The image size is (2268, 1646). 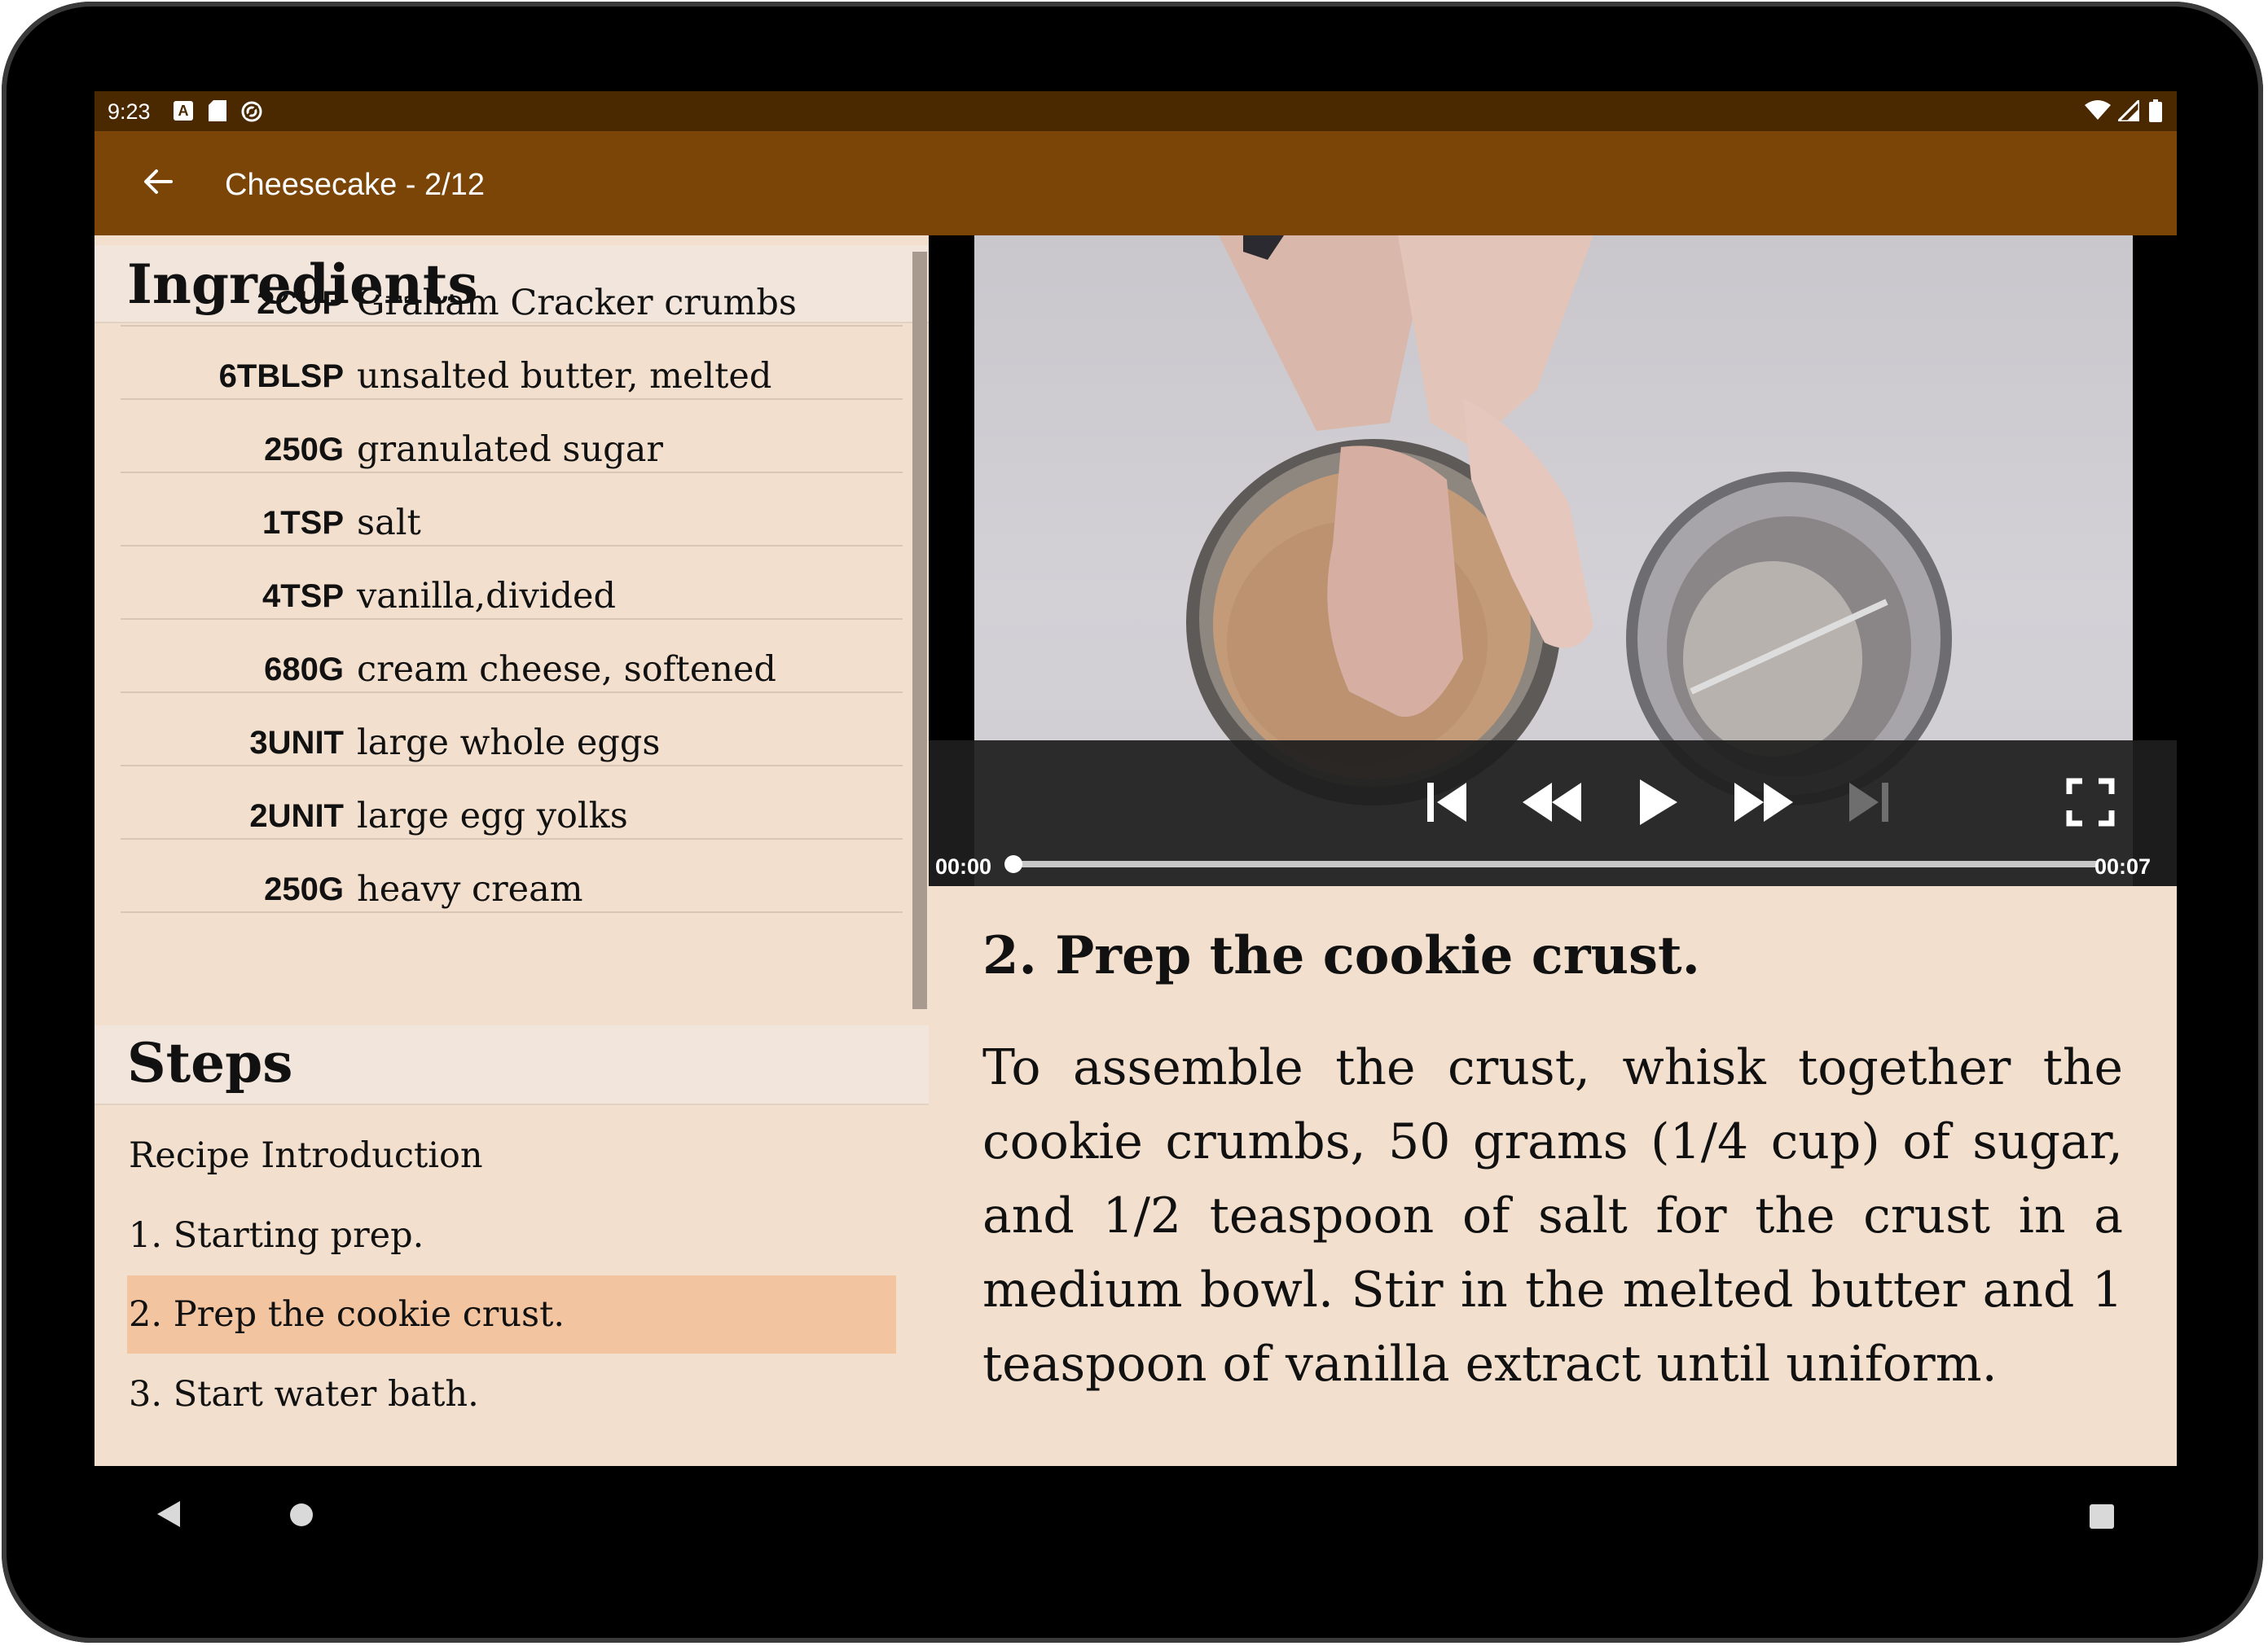 I want to click on skip-next-button, so click(x=1868, y=803).